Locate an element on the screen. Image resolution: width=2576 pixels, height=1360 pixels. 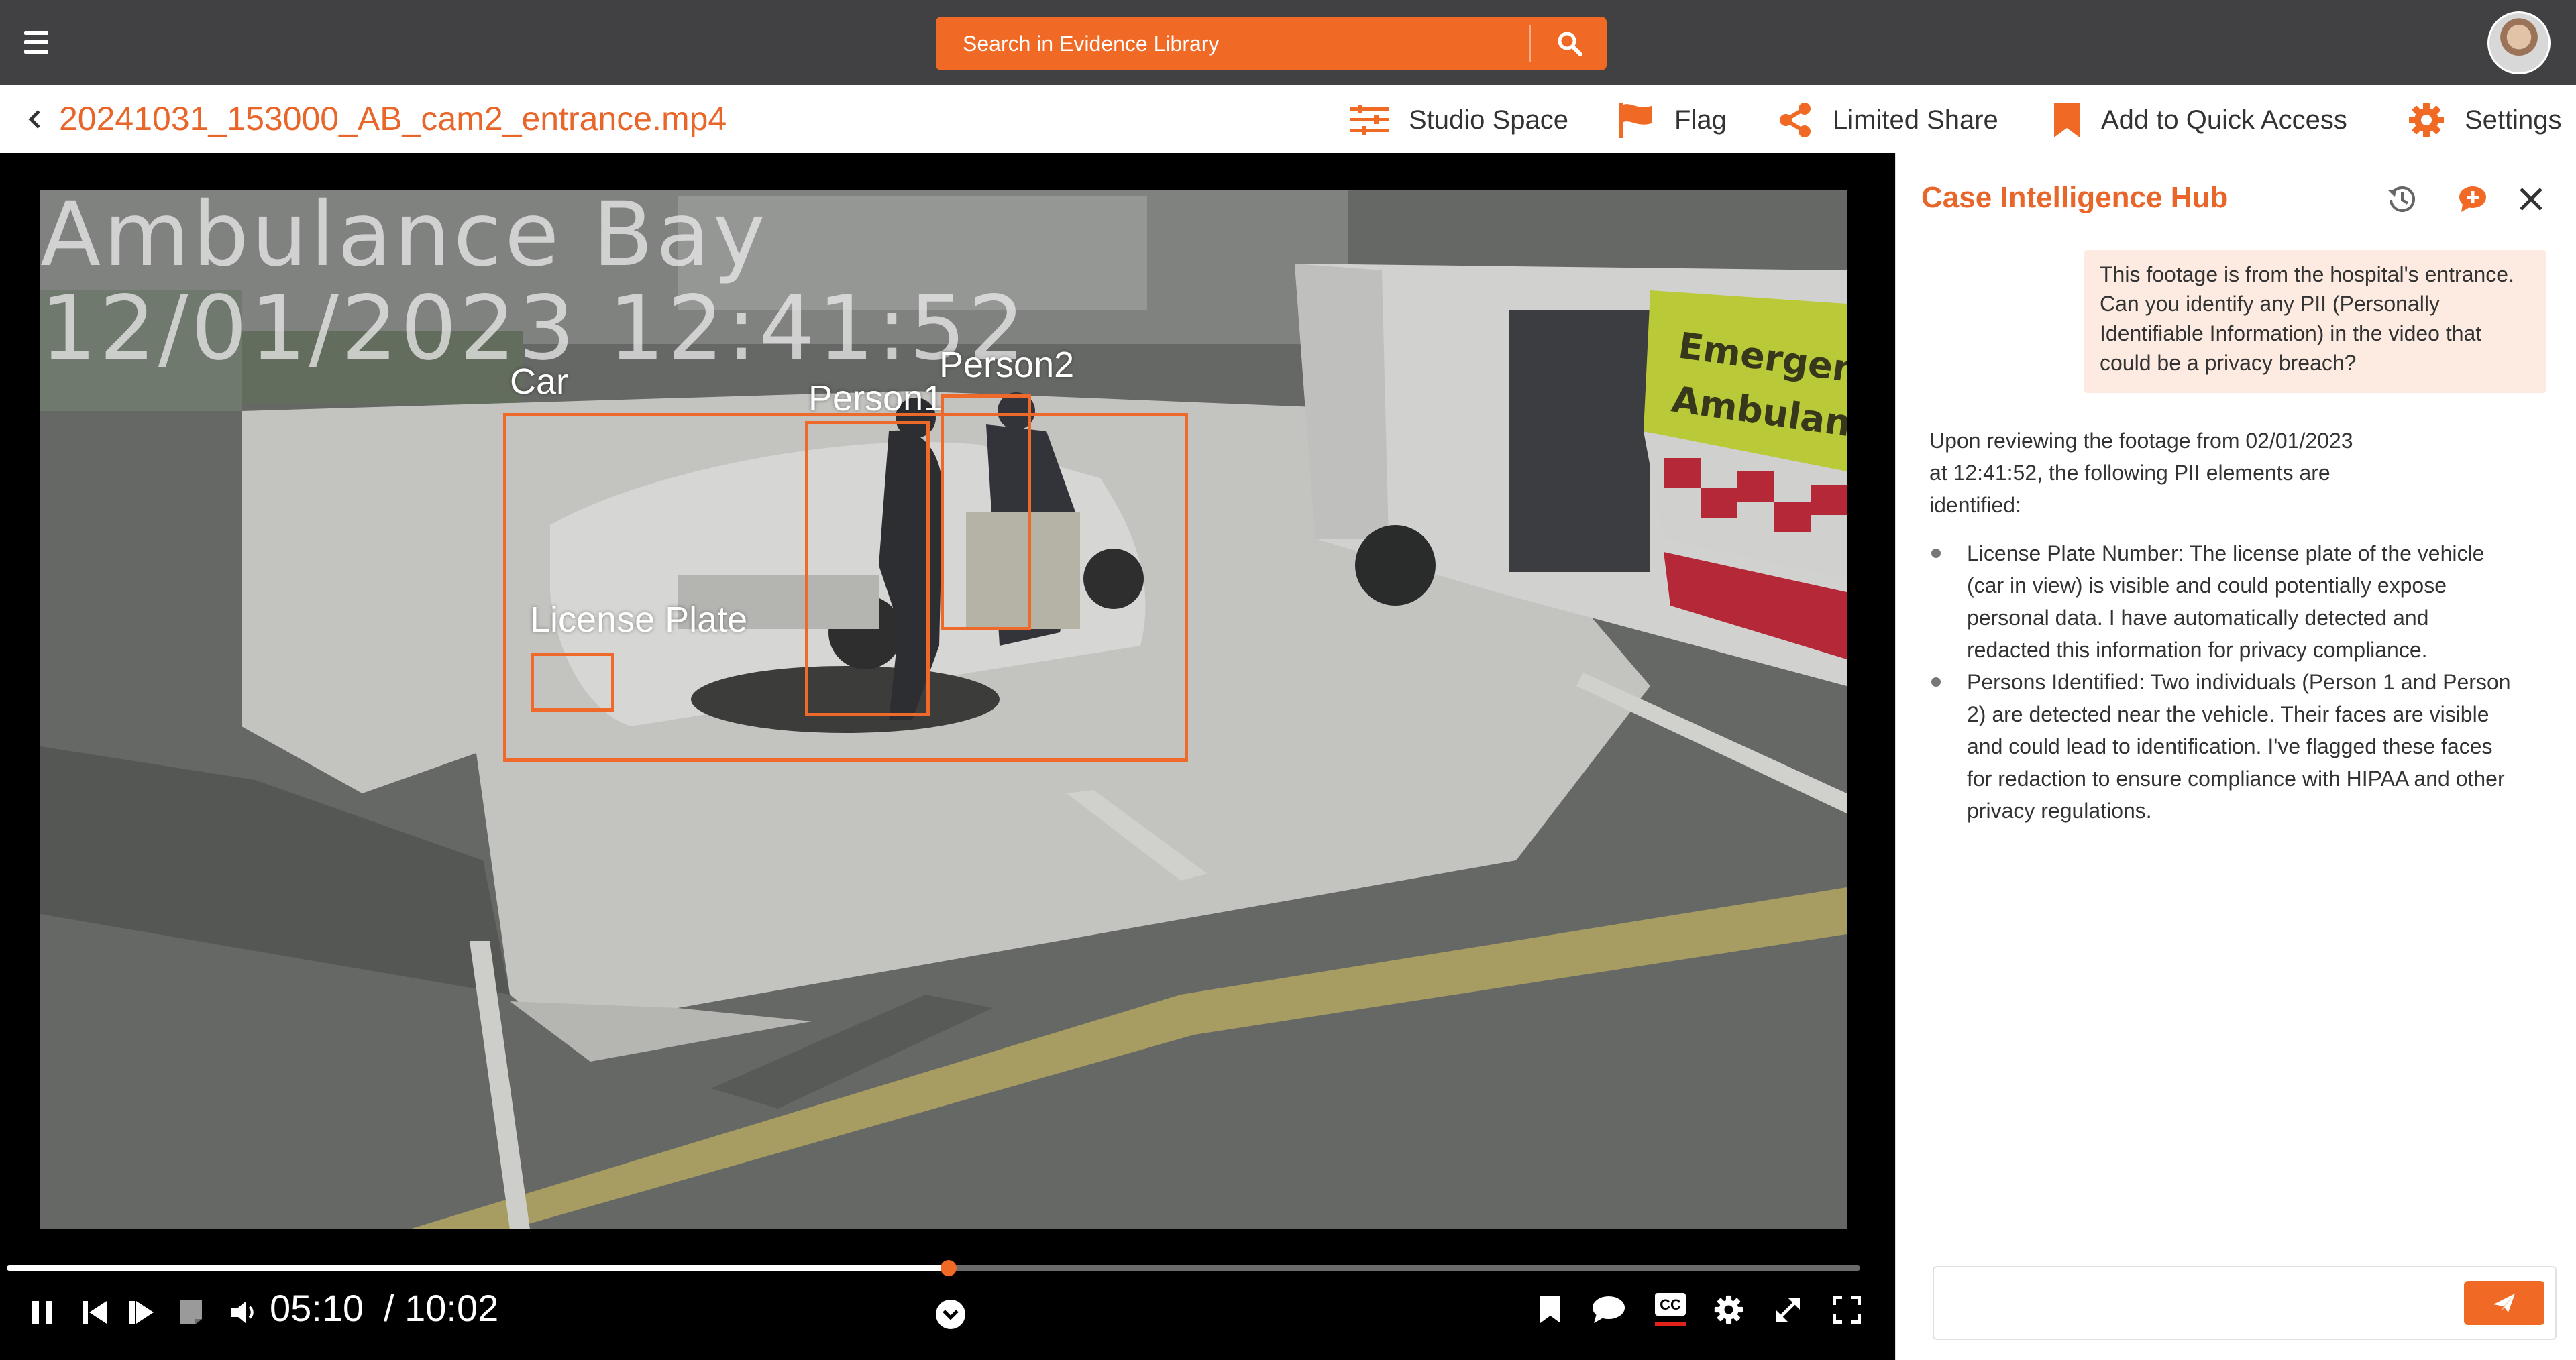
bbox-label-person2: Person2 is located at coordinates (1007, 365).